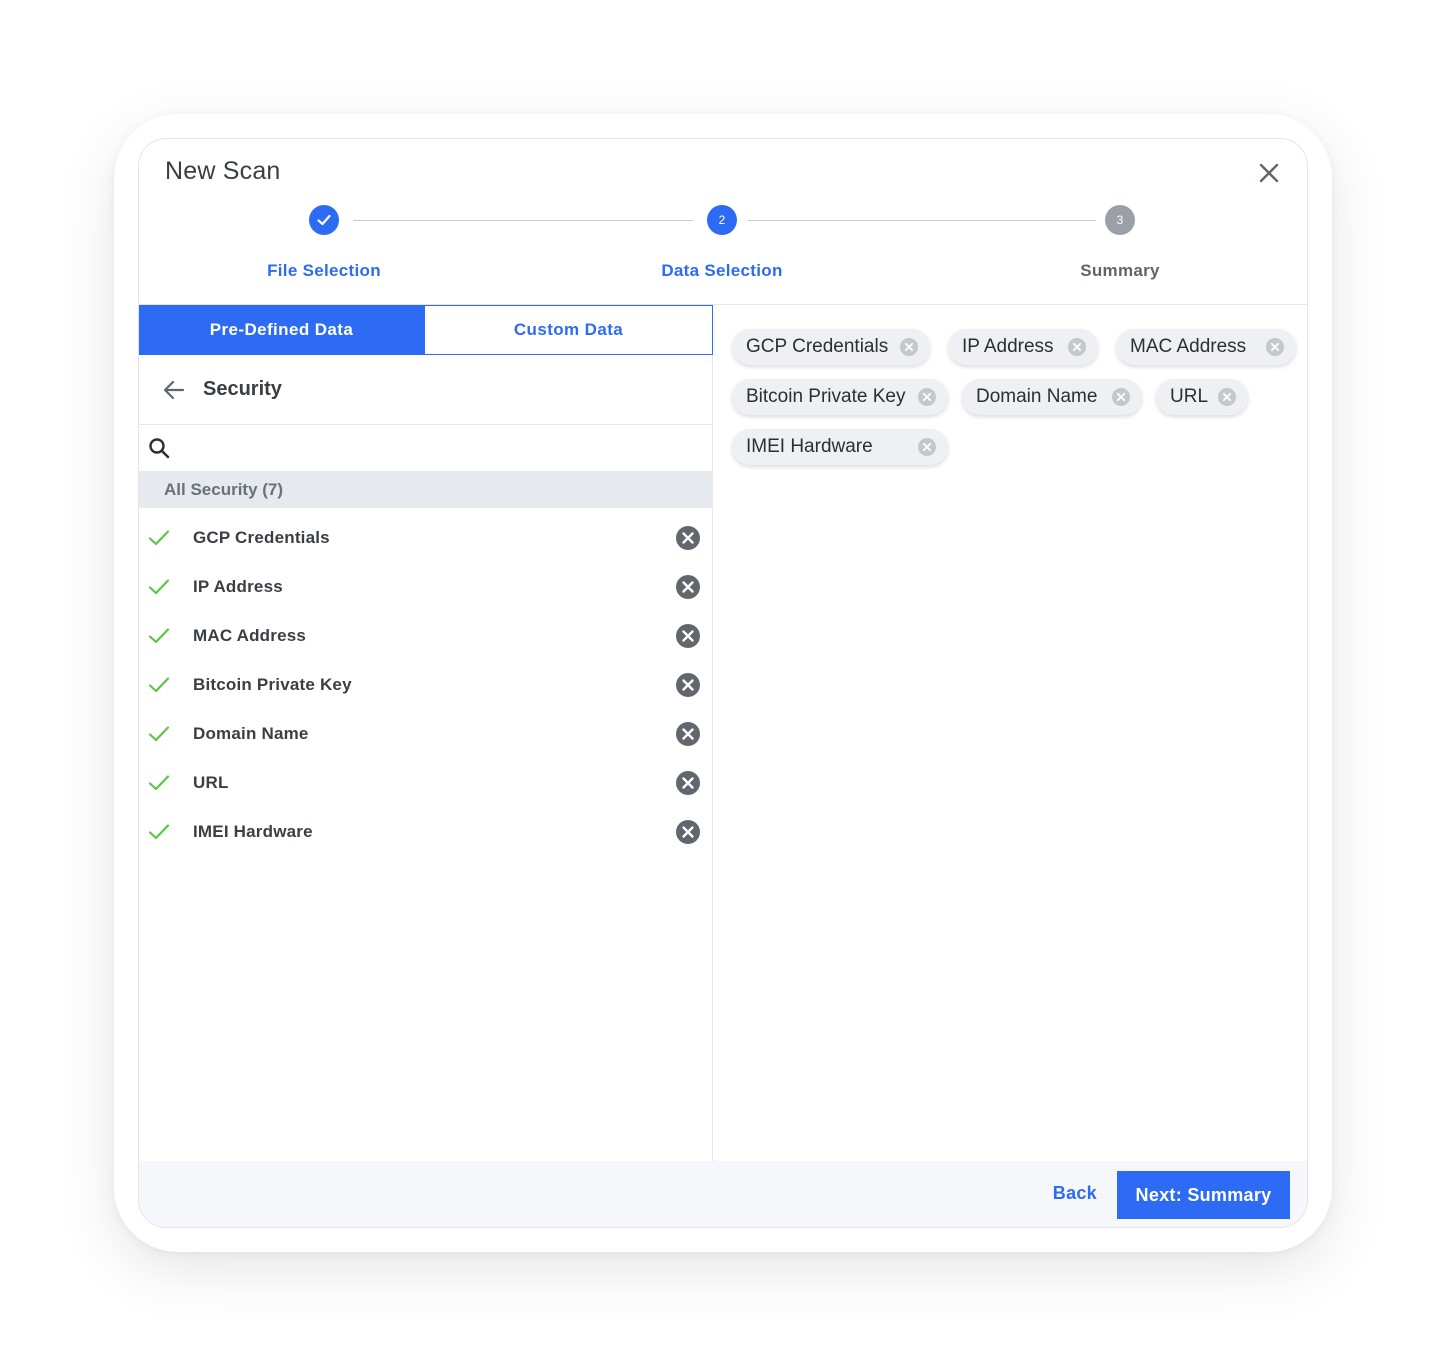 This screenshot has width=1446, height=1366. I want to click on list-item-label: IP Address, so click(238, 586).